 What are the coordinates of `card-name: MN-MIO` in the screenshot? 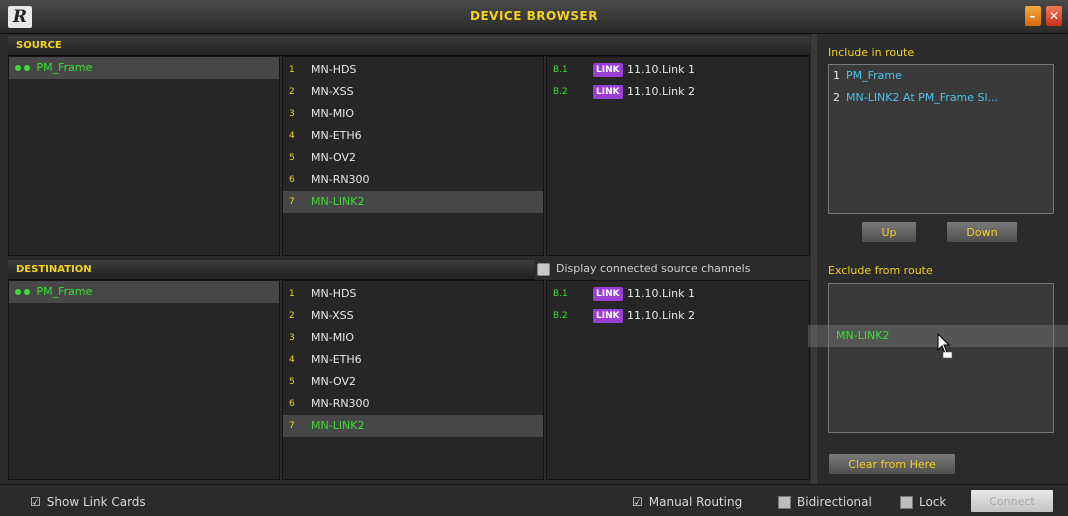 It's located at (333, 337).